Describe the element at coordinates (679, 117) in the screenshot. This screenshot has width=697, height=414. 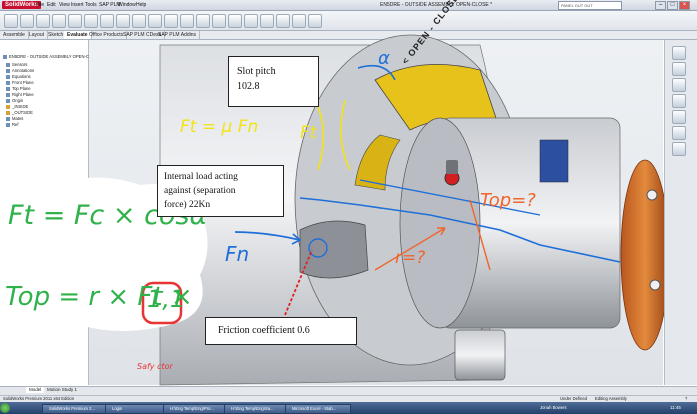
I see `view-palette-icon` at that location.